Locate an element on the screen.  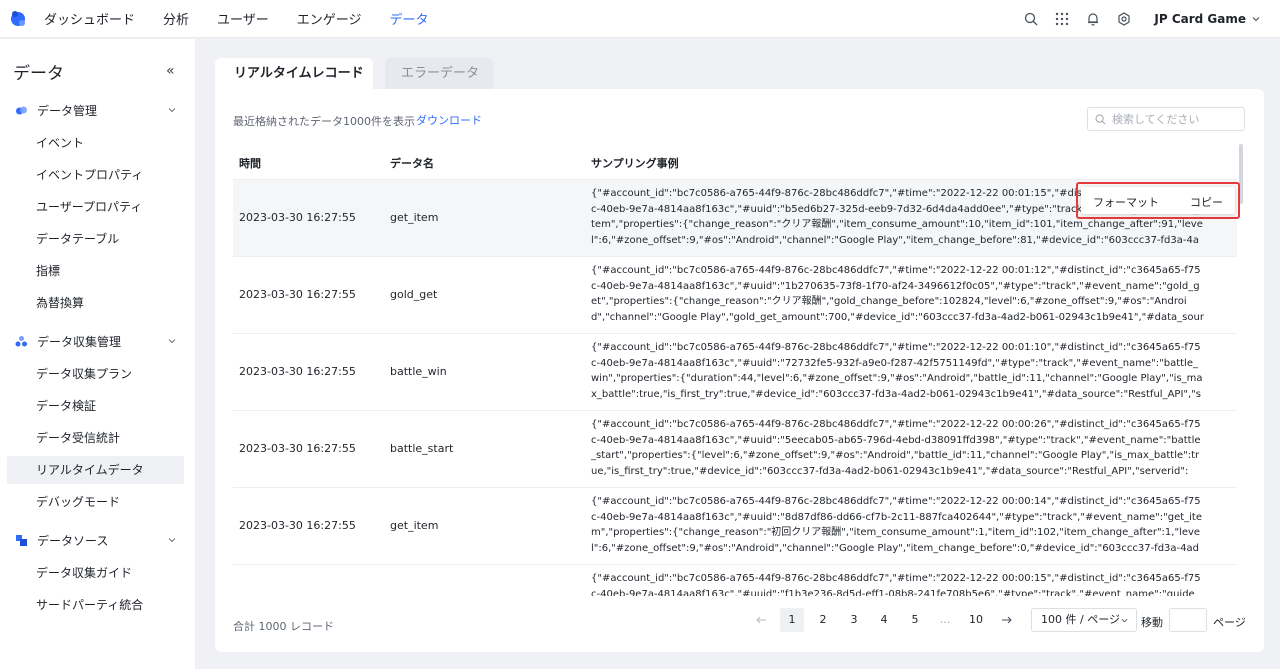
bell-icon is located at coordinates (1093, 19).